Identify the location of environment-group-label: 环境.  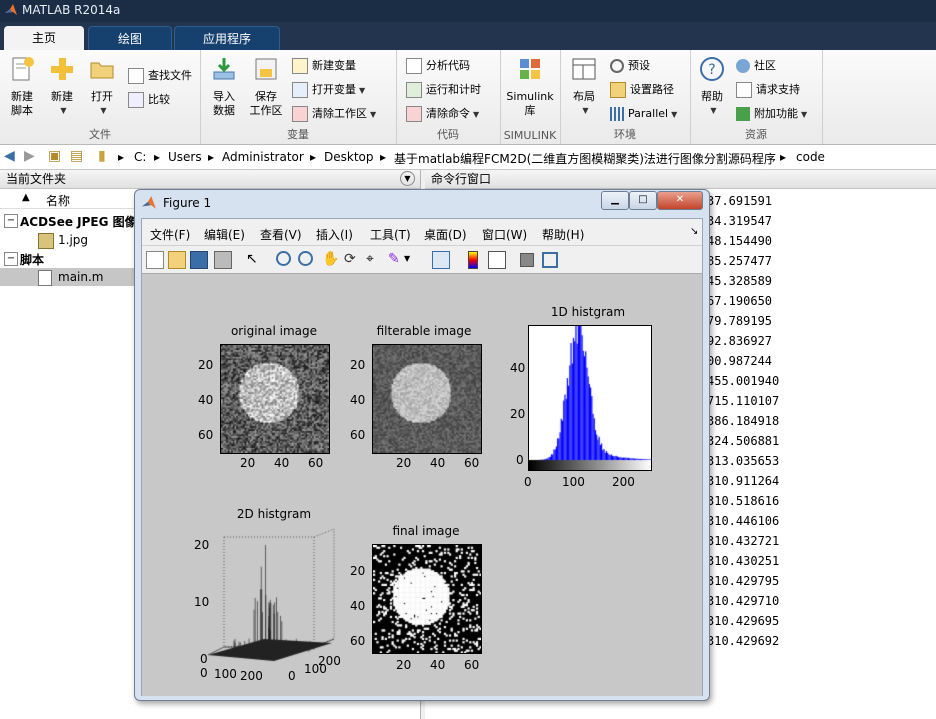
(625, 134).